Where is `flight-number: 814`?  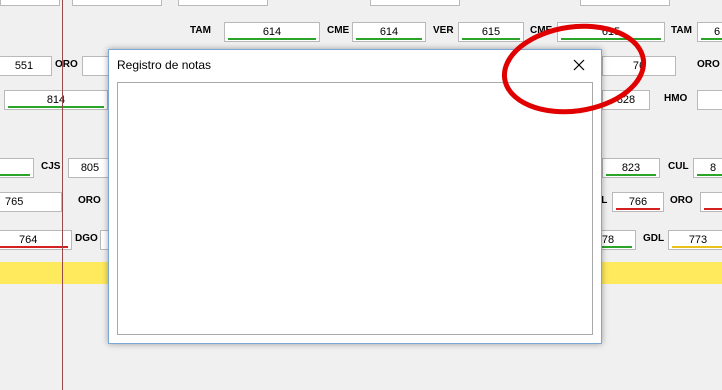
flight-number: 814 is located at coordinates (56, 100).